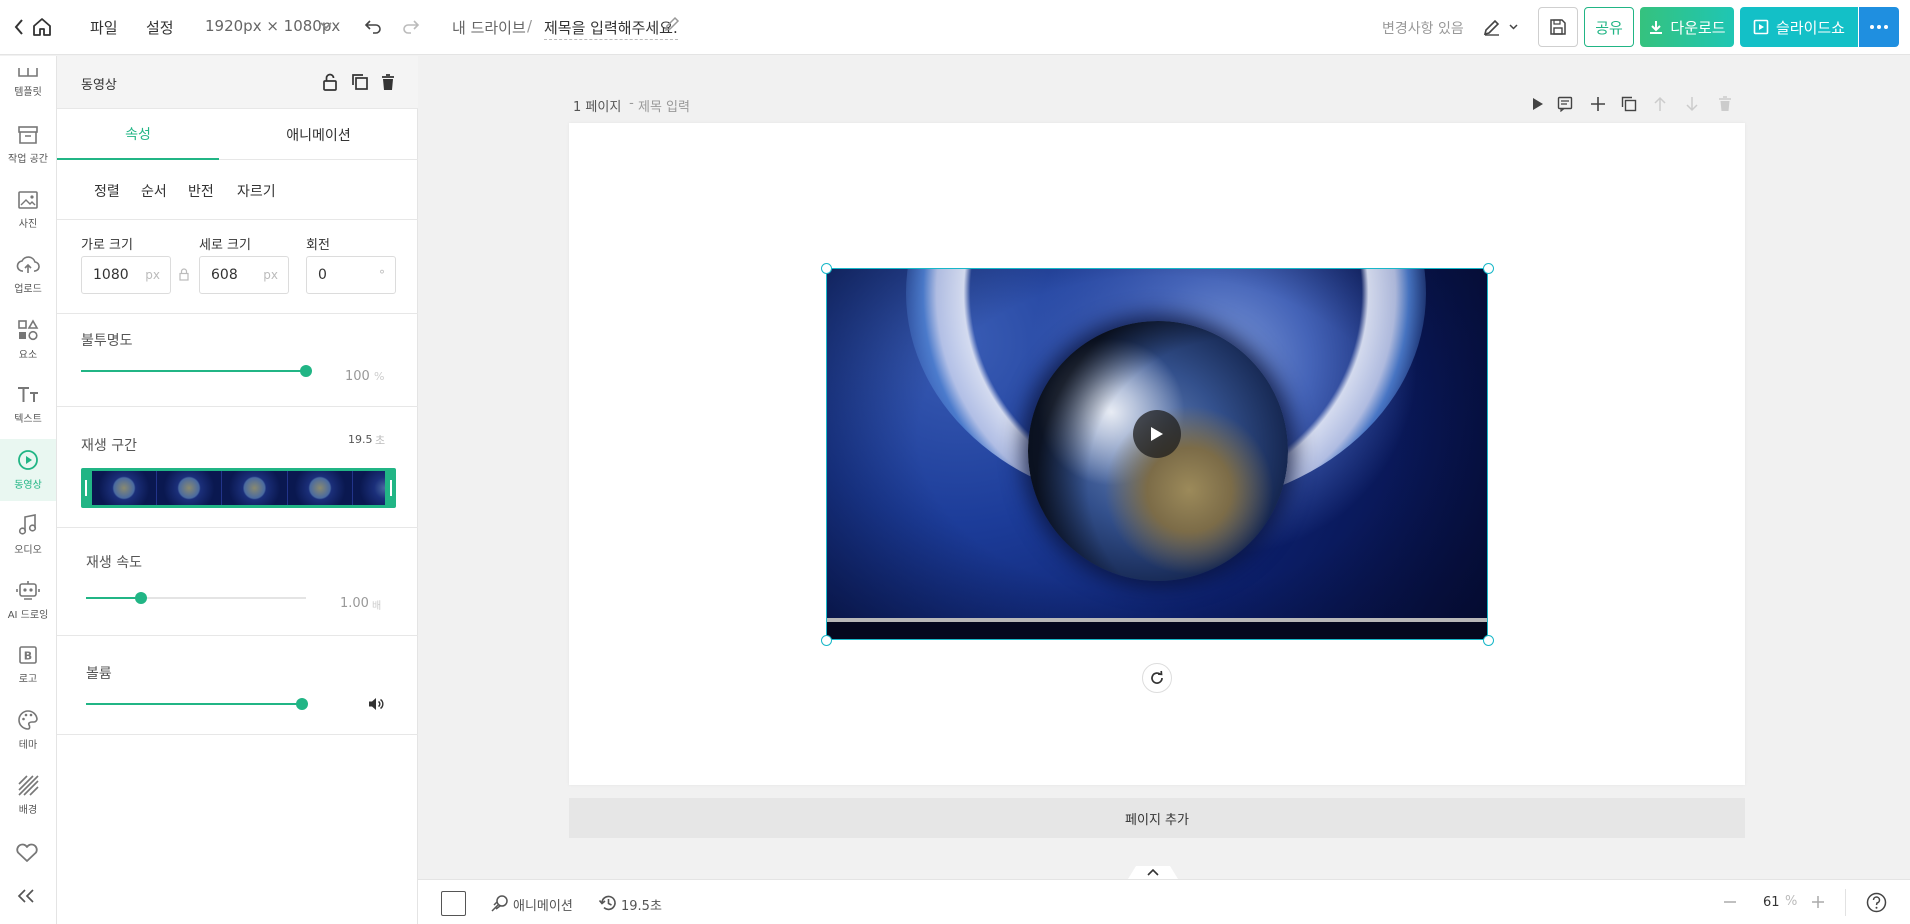 The height and width of the screenshot is (924, 1910). I want to click on speed-unit: 배, so click(377, 606).